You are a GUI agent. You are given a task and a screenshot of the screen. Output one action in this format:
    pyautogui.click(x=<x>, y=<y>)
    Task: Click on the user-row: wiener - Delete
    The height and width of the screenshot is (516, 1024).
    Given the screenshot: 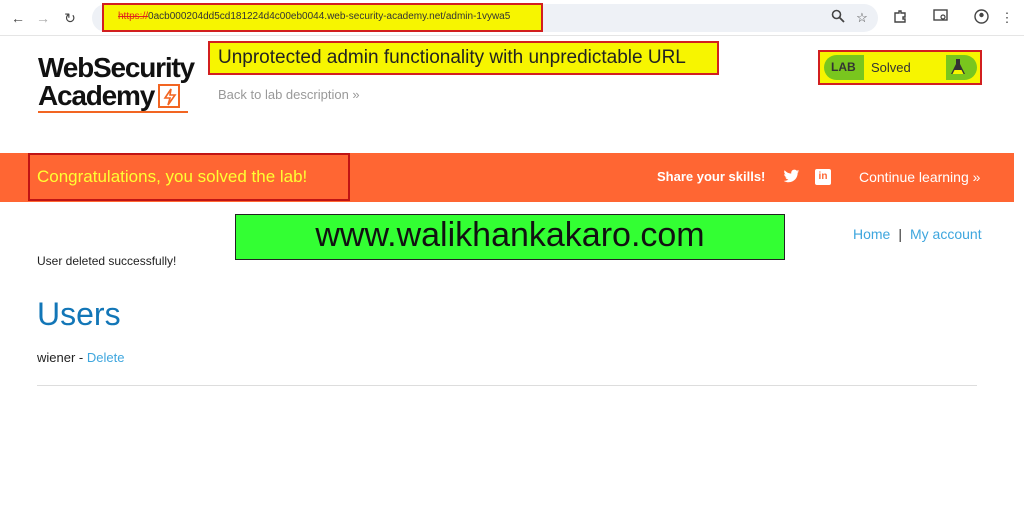 What is the action you would take?
    pyautogui.click(x=80, y=357)
    